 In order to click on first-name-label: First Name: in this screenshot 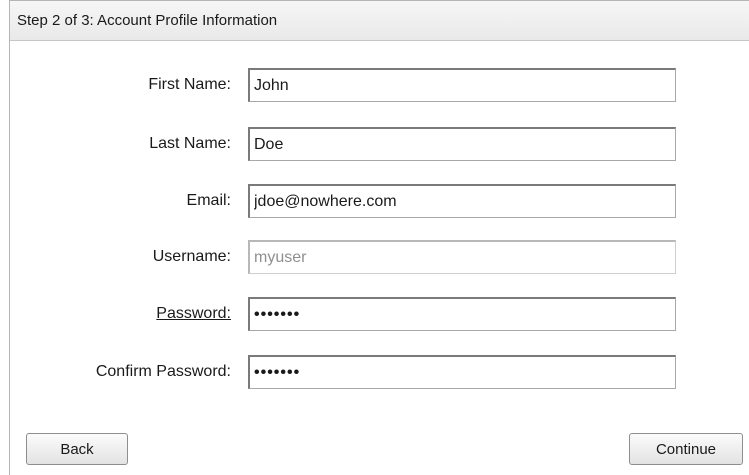, I will do `click(189, 84)`.